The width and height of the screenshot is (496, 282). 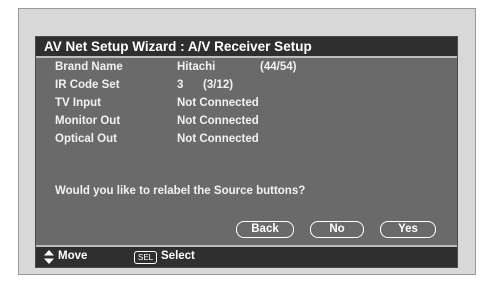 I want to click on setting-row-monitor-out: Monitor Out Not Connected, so click(x=236, y=123).